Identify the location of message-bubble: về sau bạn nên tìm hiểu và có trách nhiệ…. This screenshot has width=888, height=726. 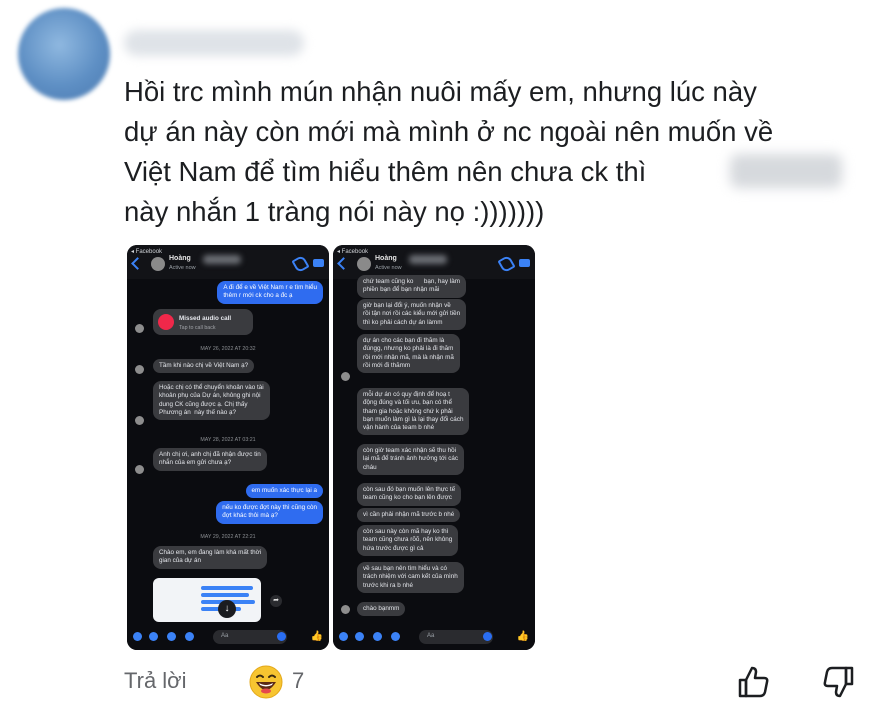
(410, 577).